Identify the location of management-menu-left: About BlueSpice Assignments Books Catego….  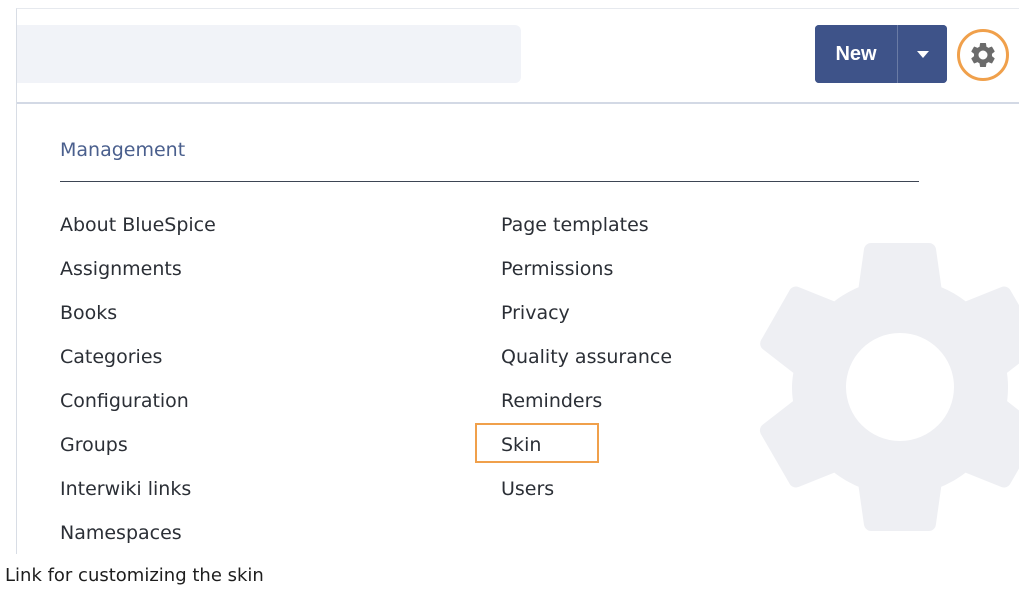
(138, 380).